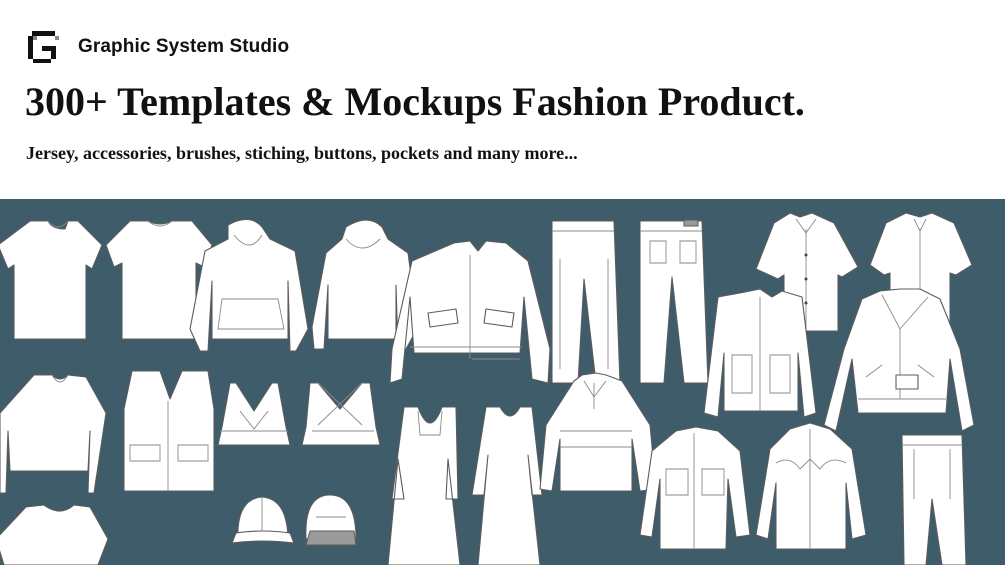 Image resolution: width=1005 pixels, height=565 pixels. I want to click on vest-icon, so click(169, 431).